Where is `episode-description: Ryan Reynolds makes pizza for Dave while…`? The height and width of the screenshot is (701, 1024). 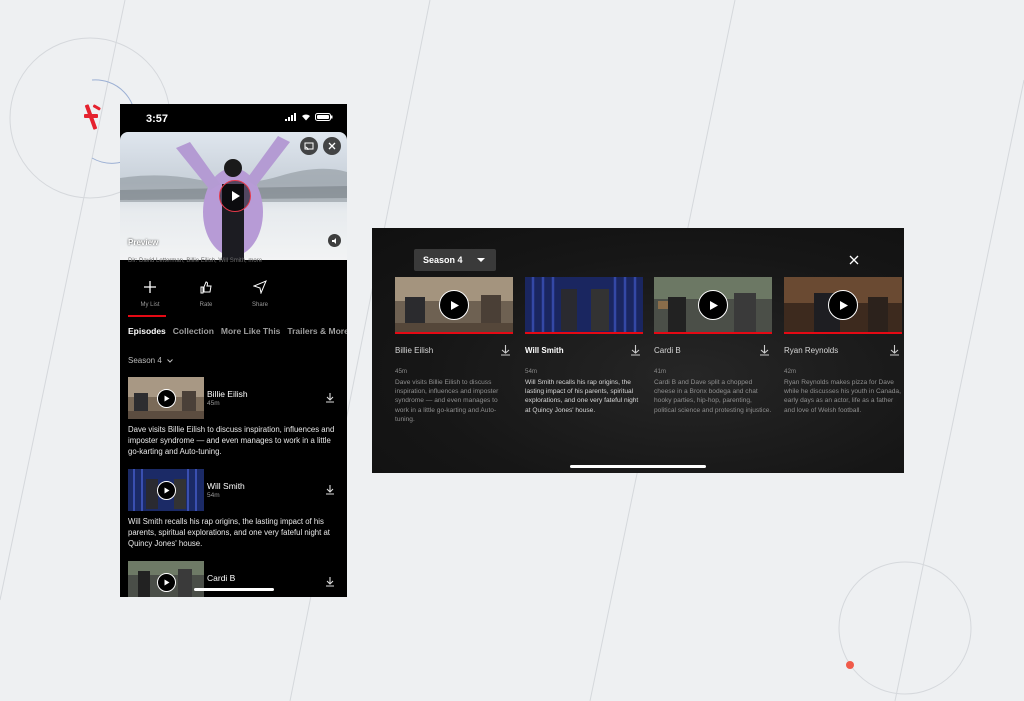 episode-description: Ryan Reynolds makes pizza for Dave while… is located at coordinates (842, 396).